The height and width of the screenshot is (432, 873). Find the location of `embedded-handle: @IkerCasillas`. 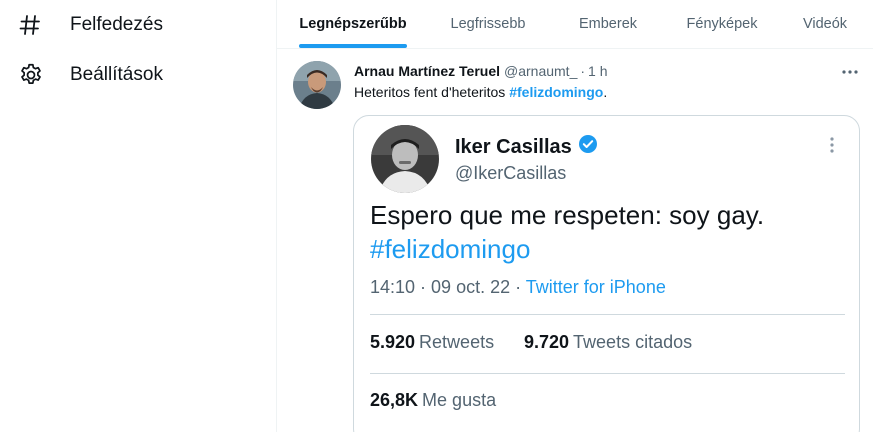

embedded-handle: @IkerCasillas is located at coordinates (511, 173).